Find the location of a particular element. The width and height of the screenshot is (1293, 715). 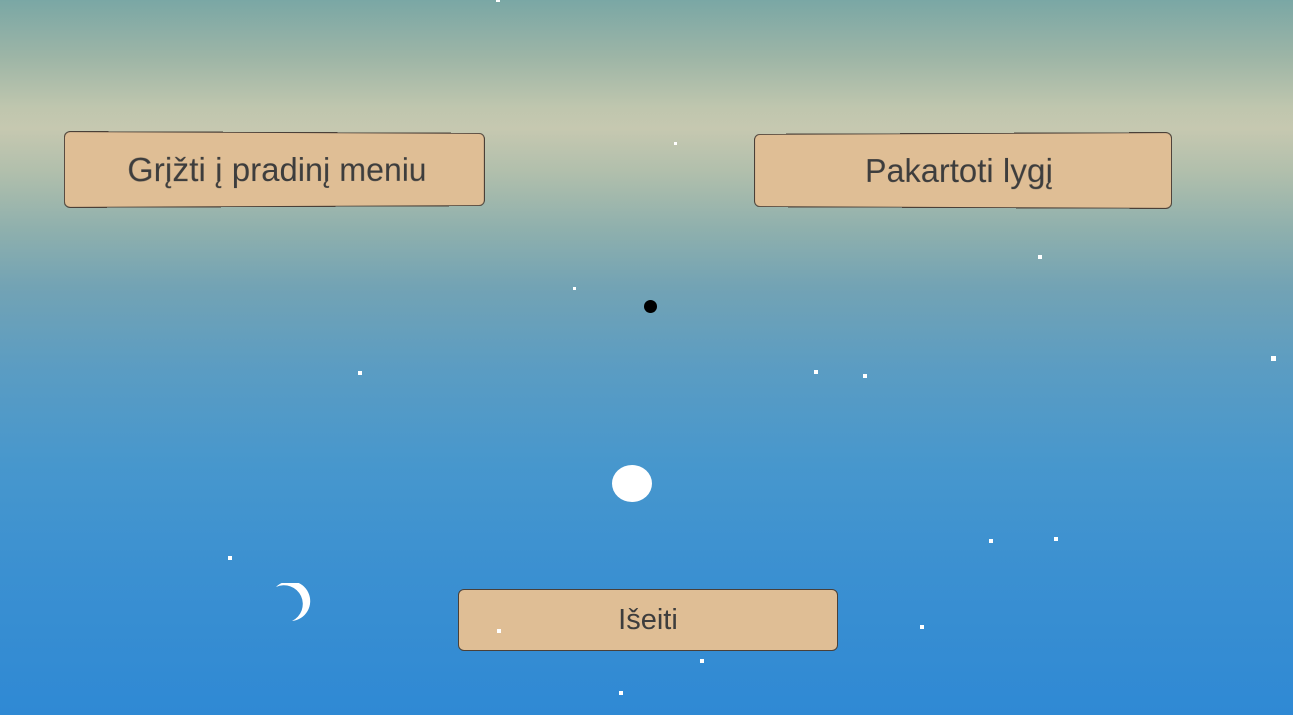

full-moon-icon is located at coordinates (632, 483).